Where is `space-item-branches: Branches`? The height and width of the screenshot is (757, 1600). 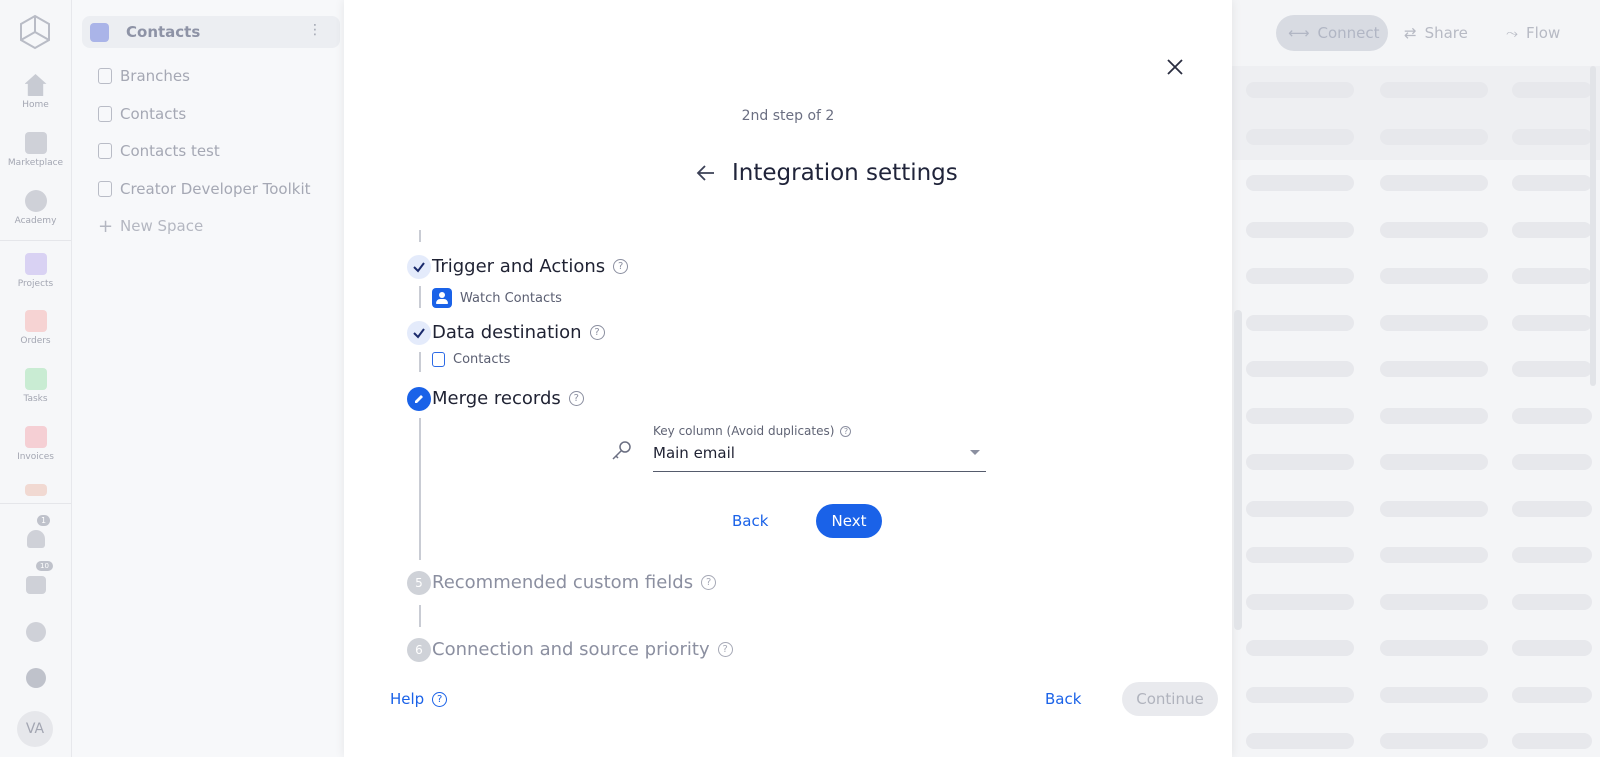 space-item-branches: Branches is located at coordinates (144, 76).